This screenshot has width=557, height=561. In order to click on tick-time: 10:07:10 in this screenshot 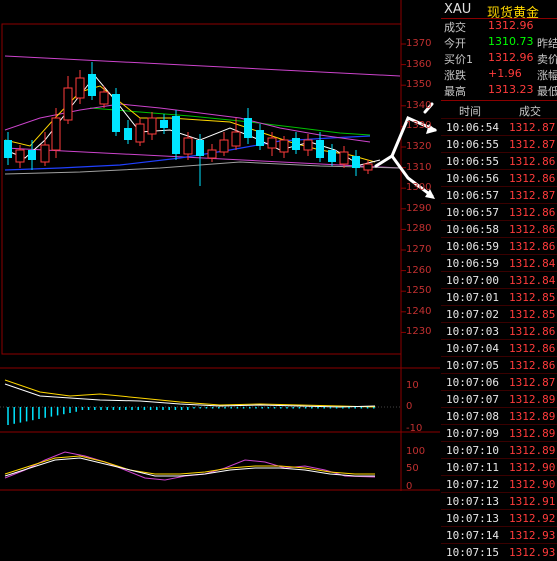, I will do `click(472, 450)`.